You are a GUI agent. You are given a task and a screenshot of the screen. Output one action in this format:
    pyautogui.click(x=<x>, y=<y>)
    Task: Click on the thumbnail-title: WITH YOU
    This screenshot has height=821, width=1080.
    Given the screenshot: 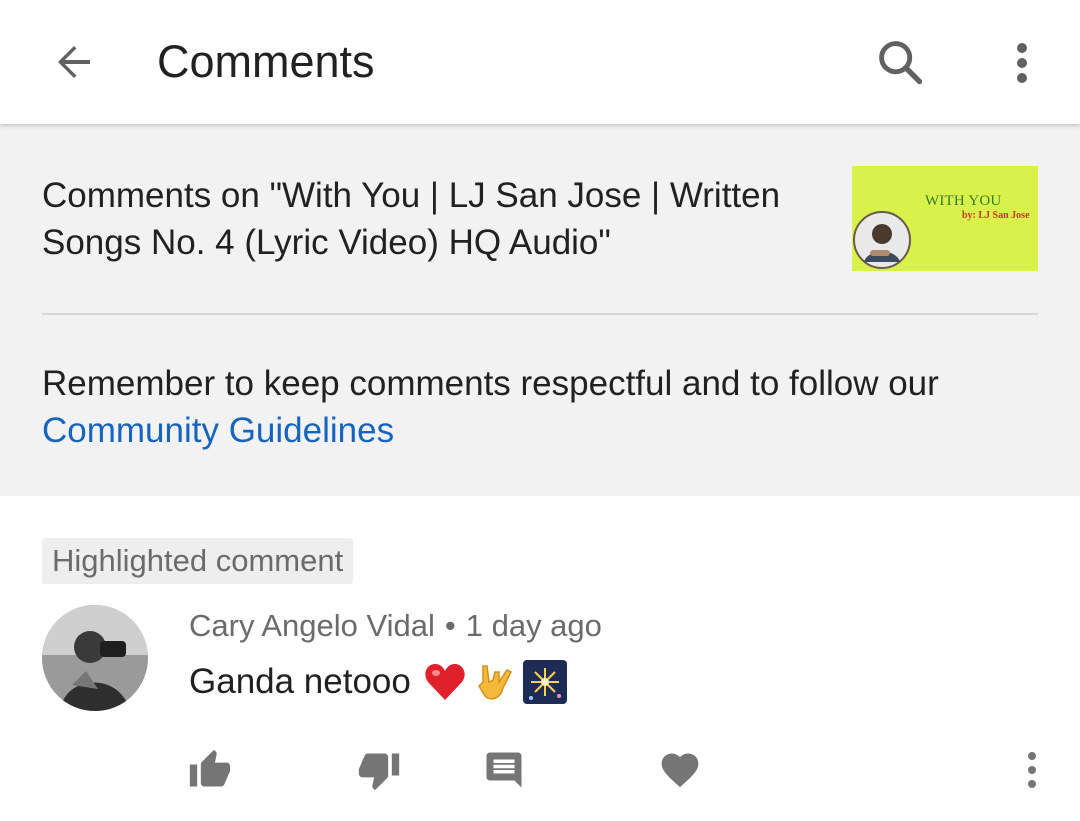 What is the action you would take?
    pyautogui.click(x=963, y=201)
    